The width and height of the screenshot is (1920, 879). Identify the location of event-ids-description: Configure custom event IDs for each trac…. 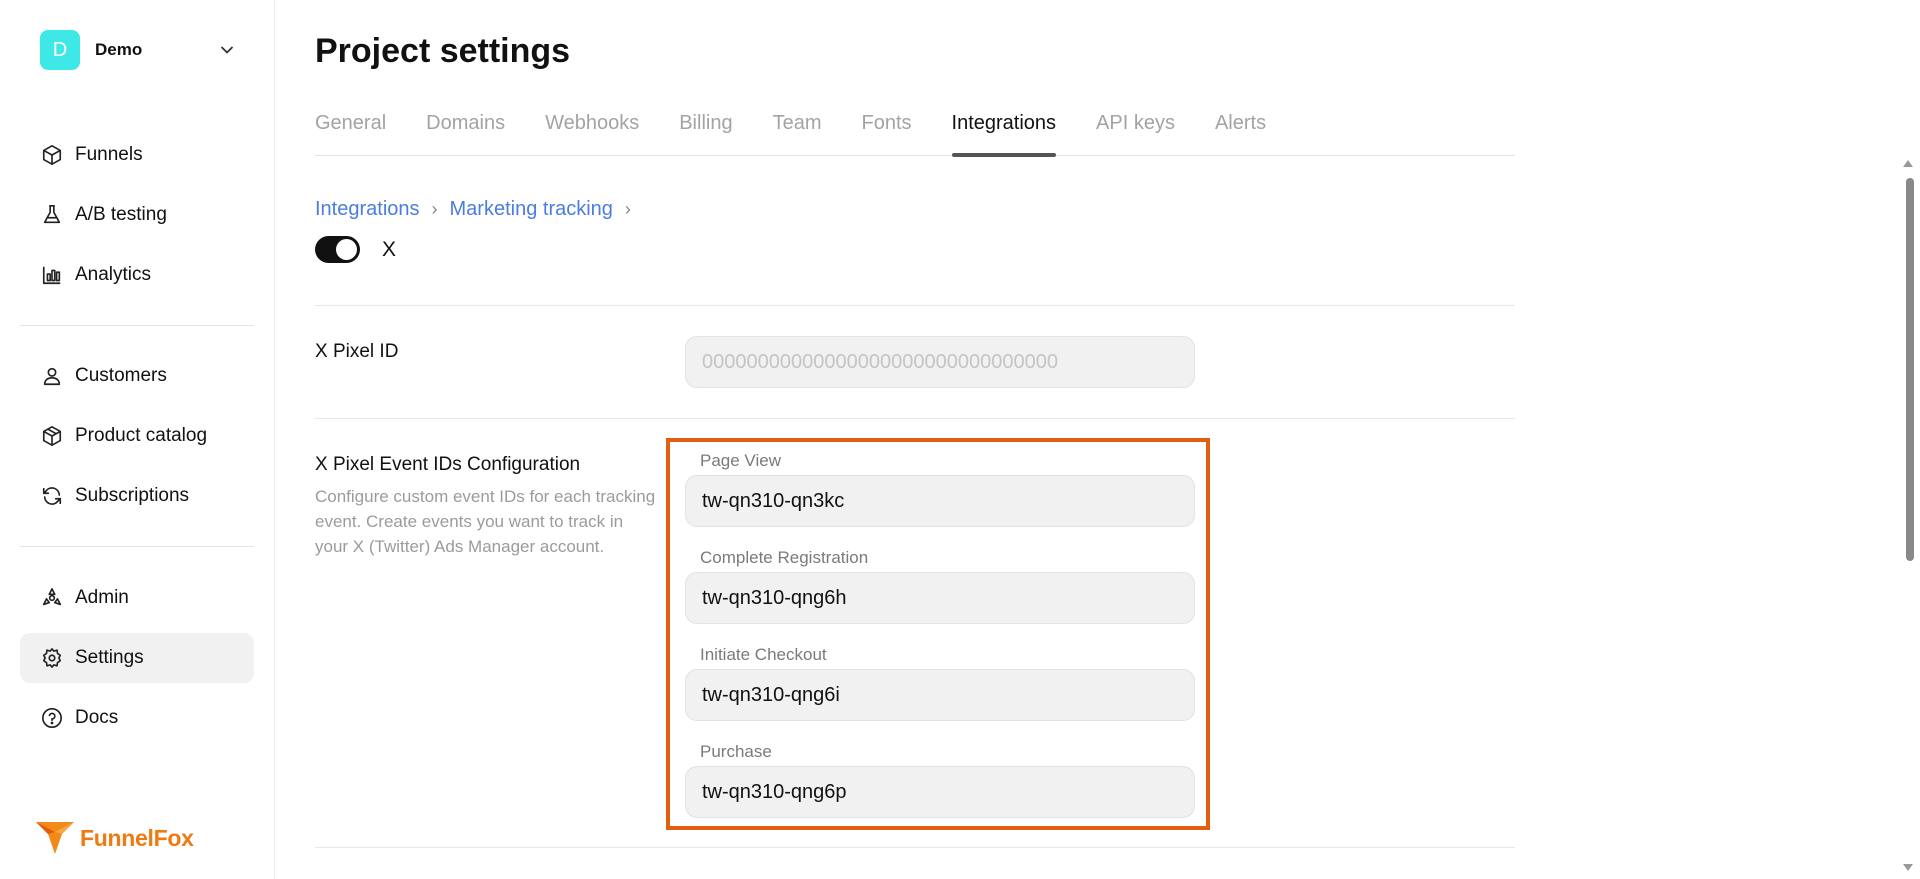
(485, 521).